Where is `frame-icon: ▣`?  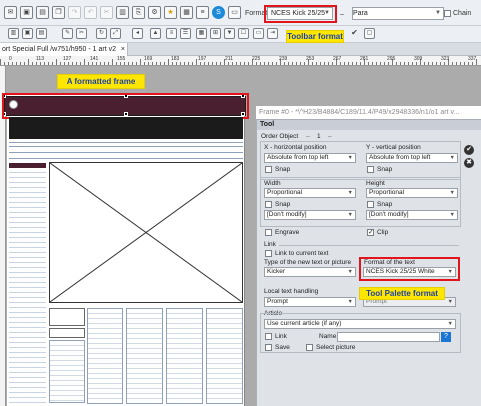 frame-icon: ▣ is located at coordinates (27, 33).